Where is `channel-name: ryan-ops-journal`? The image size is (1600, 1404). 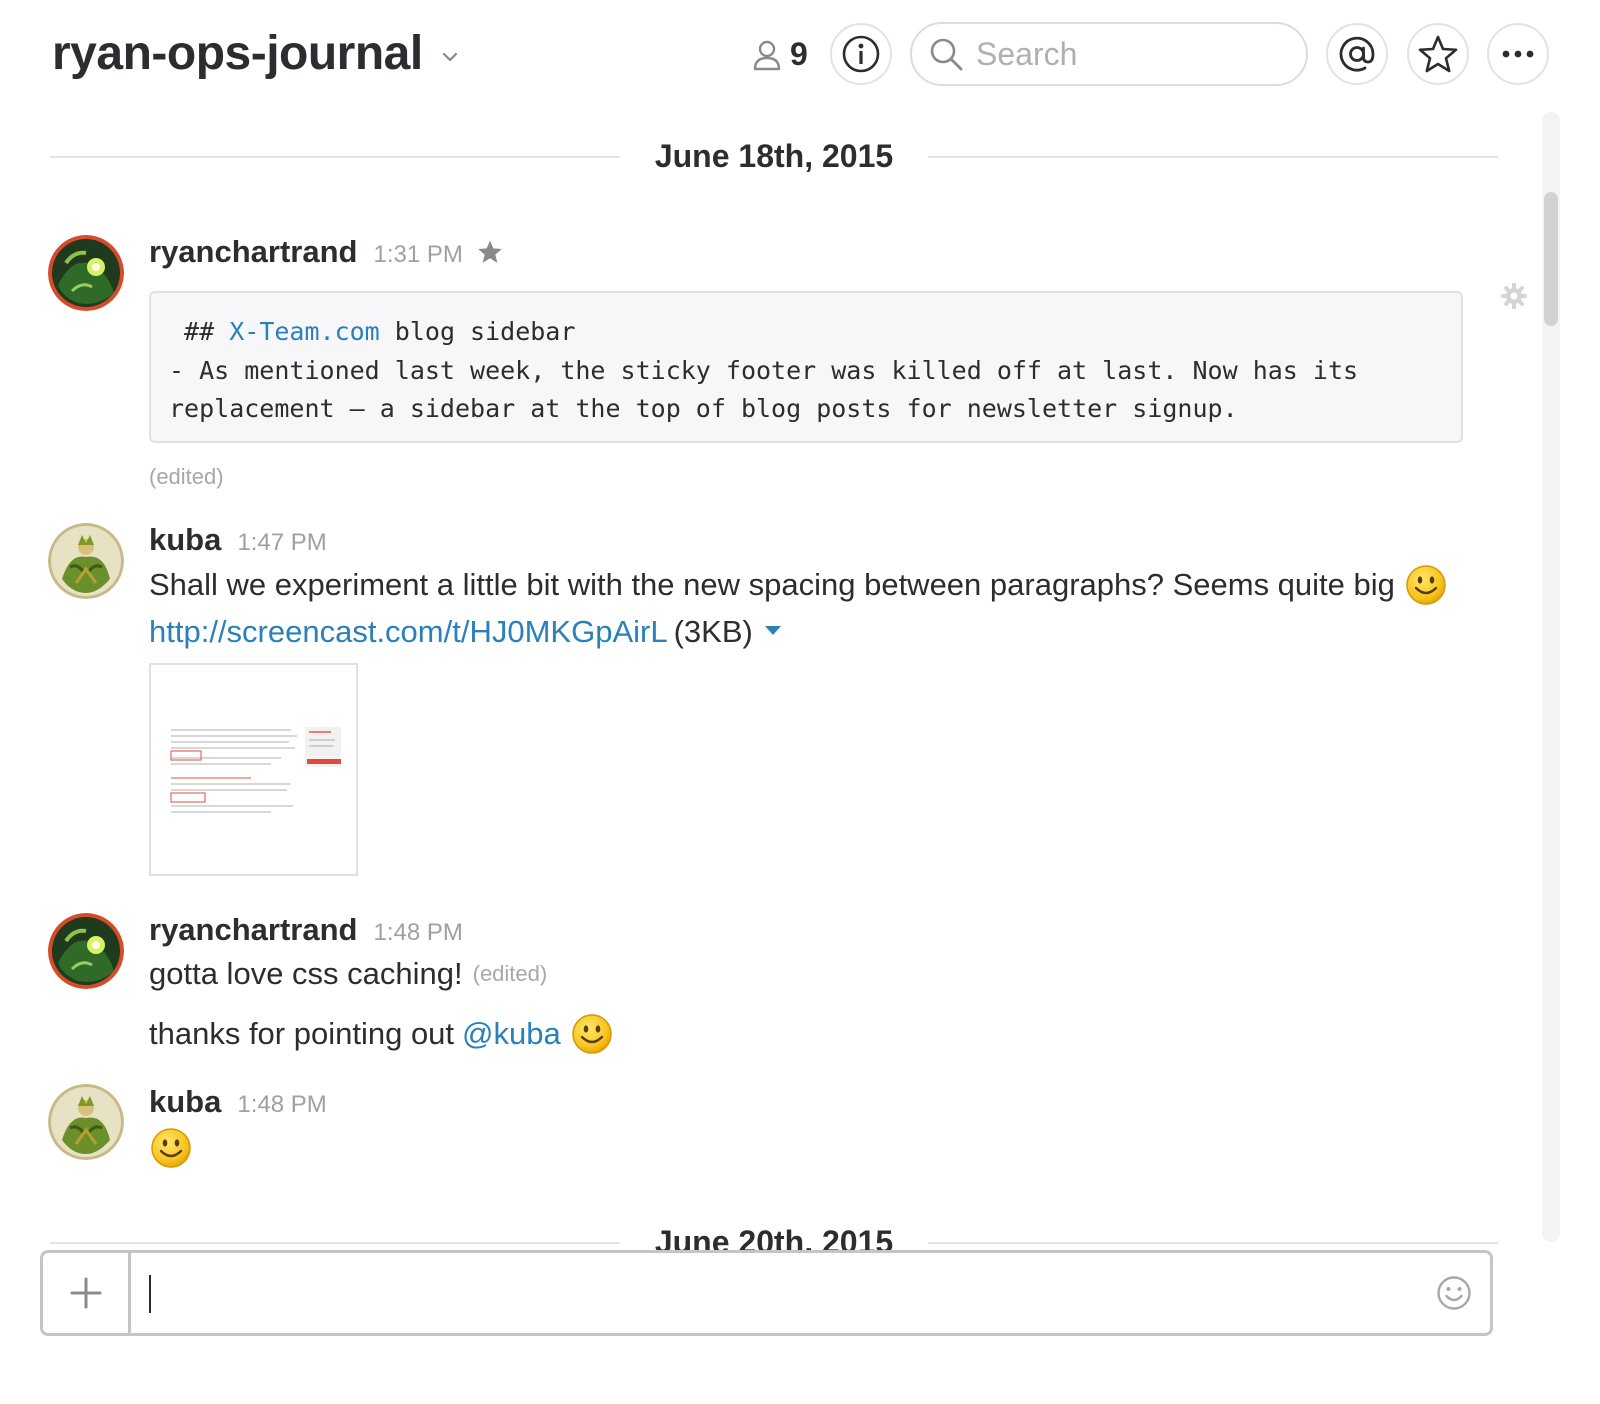 channel-name: ryan-ops-journal is located at coordinates (237, 53).